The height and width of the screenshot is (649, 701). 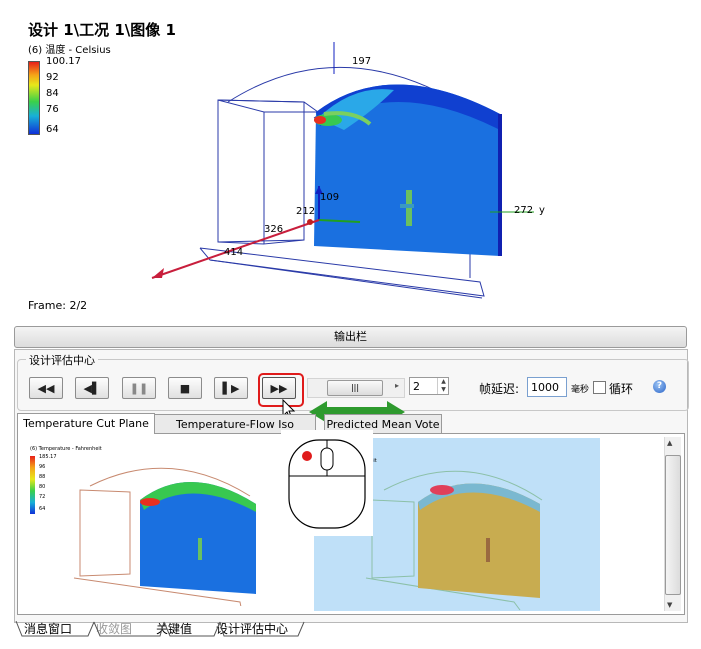 I want to click on fast-forward-button: ▶▶, so click(x=279, y=388).